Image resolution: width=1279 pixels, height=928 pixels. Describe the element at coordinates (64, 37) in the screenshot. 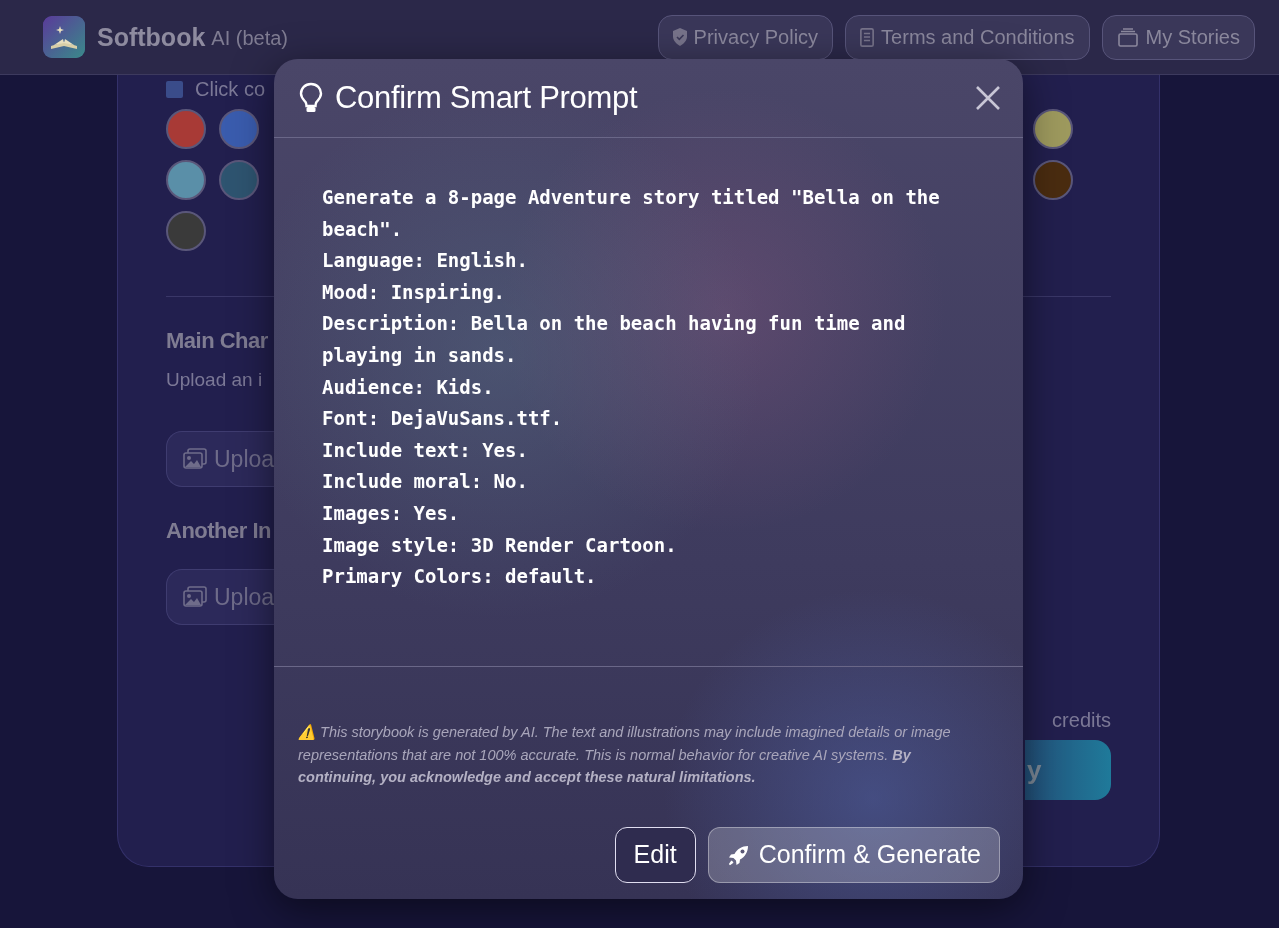

I see `logo-icon` at that location.